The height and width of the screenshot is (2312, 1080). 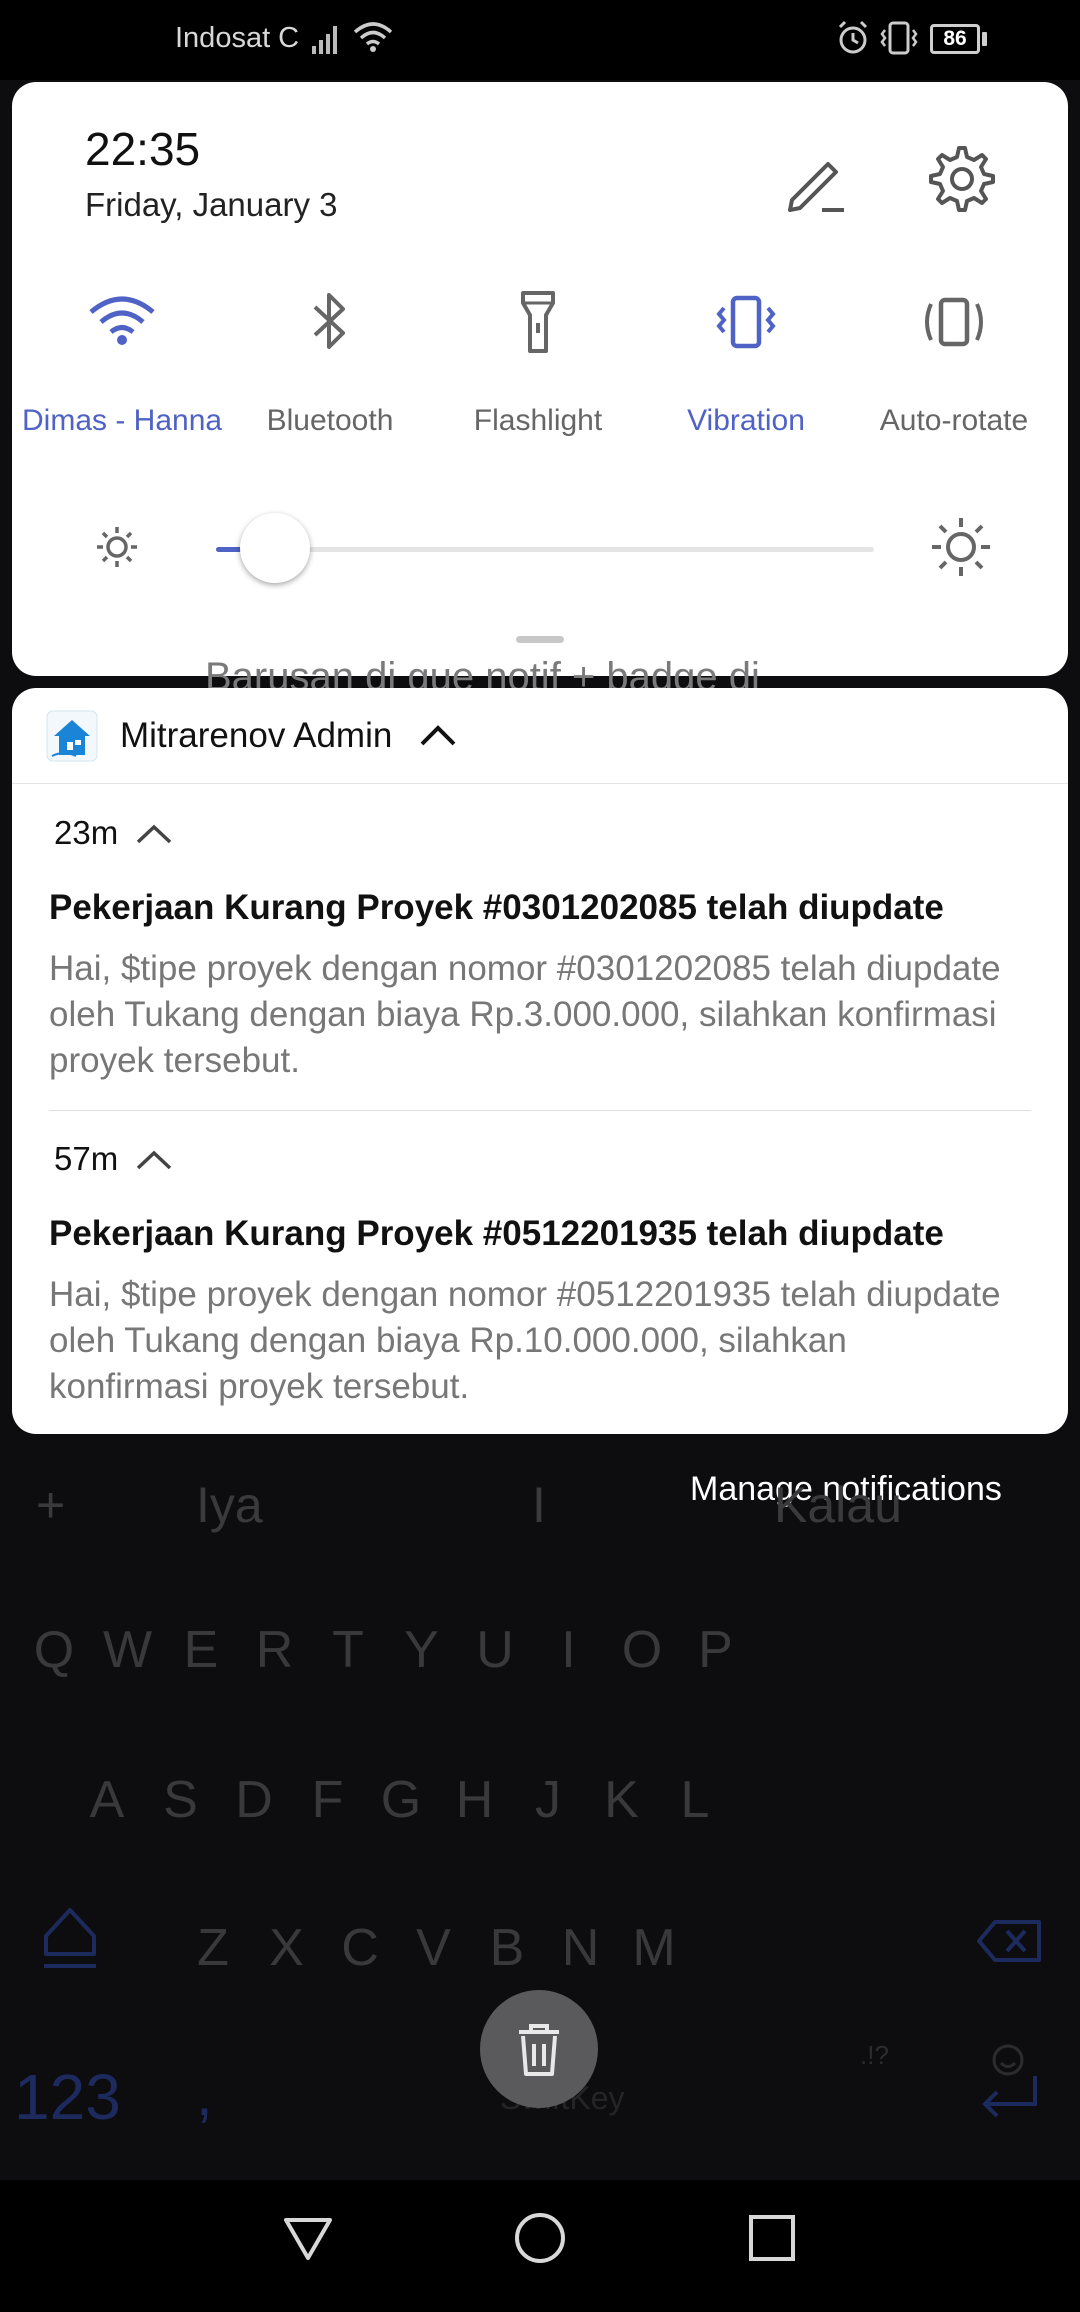 I want to click on punctuation-key: .!?, so click(x=874, y=2055).